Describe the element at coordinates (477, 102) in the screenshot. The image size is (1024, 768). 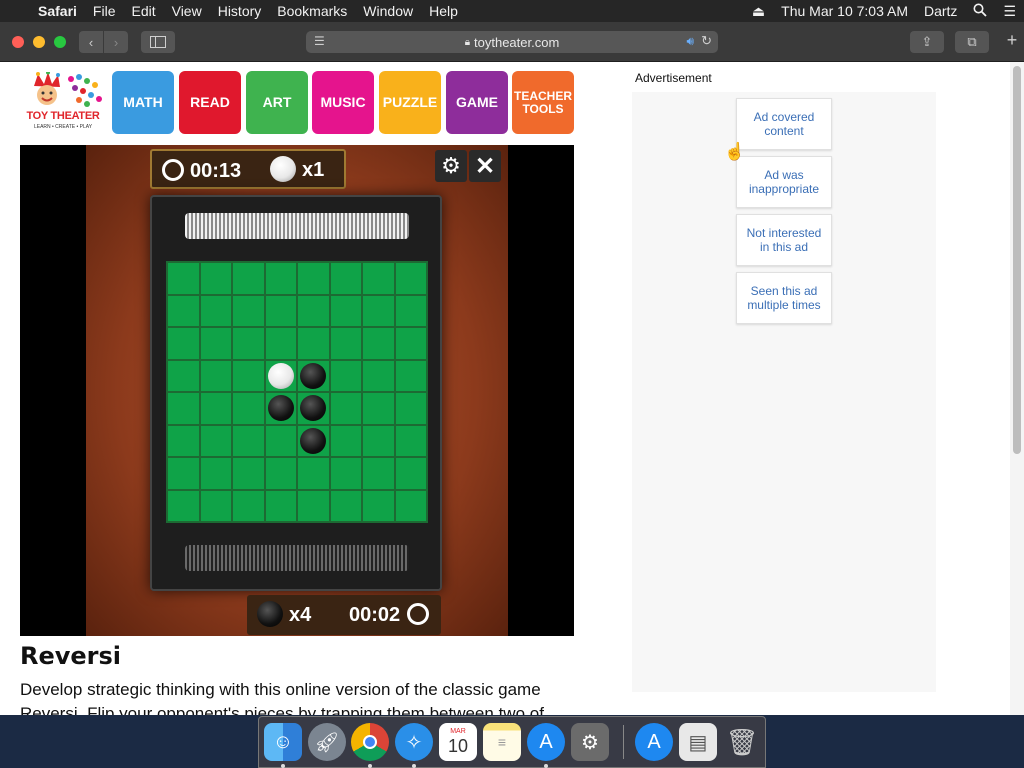
I see `nav-game: GAME` at that location.